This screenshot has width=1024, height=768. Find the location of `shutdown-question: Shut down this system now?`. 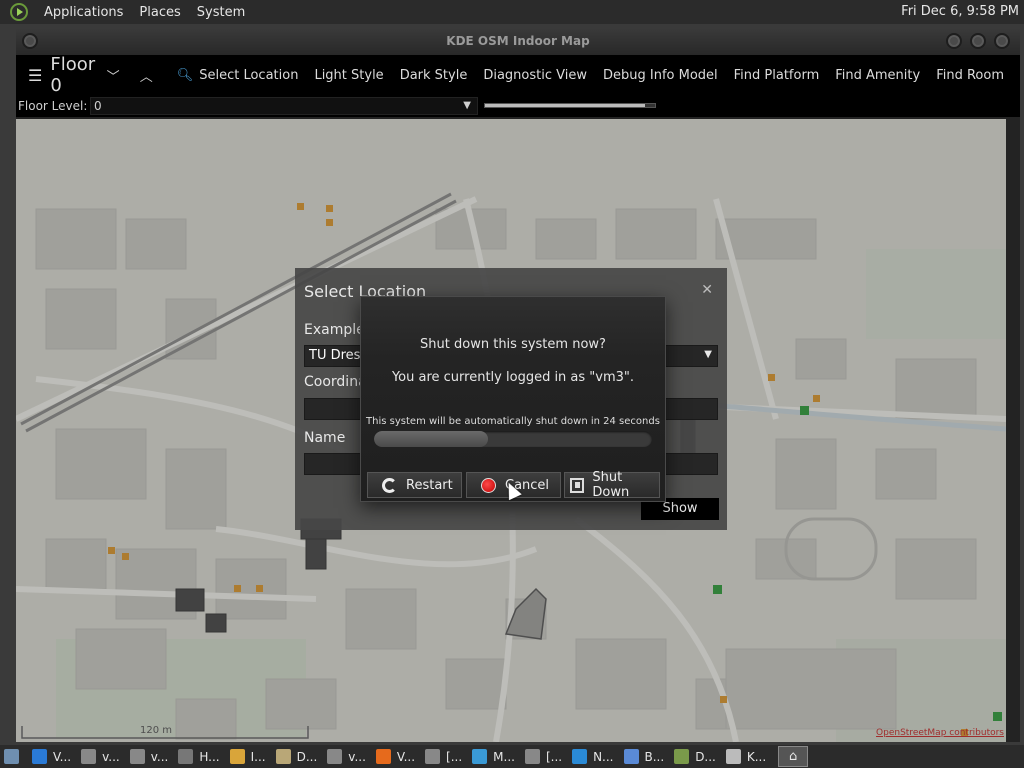

shutdown-question: Shut down this system now? is located at coordinates (513, 344).